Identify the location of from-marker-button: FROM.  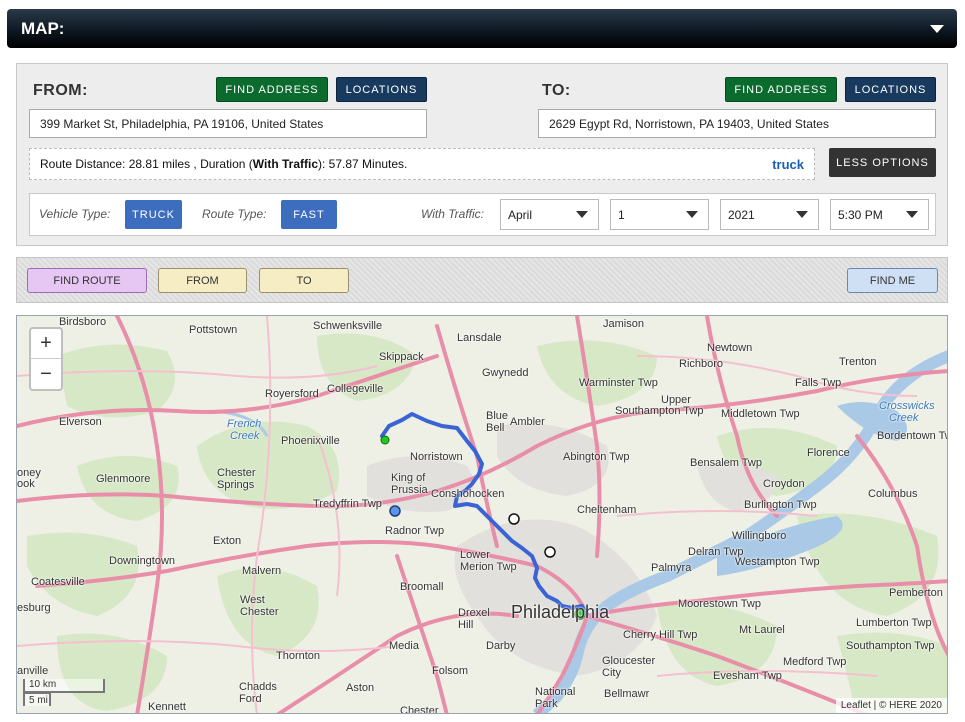
(202, 280).